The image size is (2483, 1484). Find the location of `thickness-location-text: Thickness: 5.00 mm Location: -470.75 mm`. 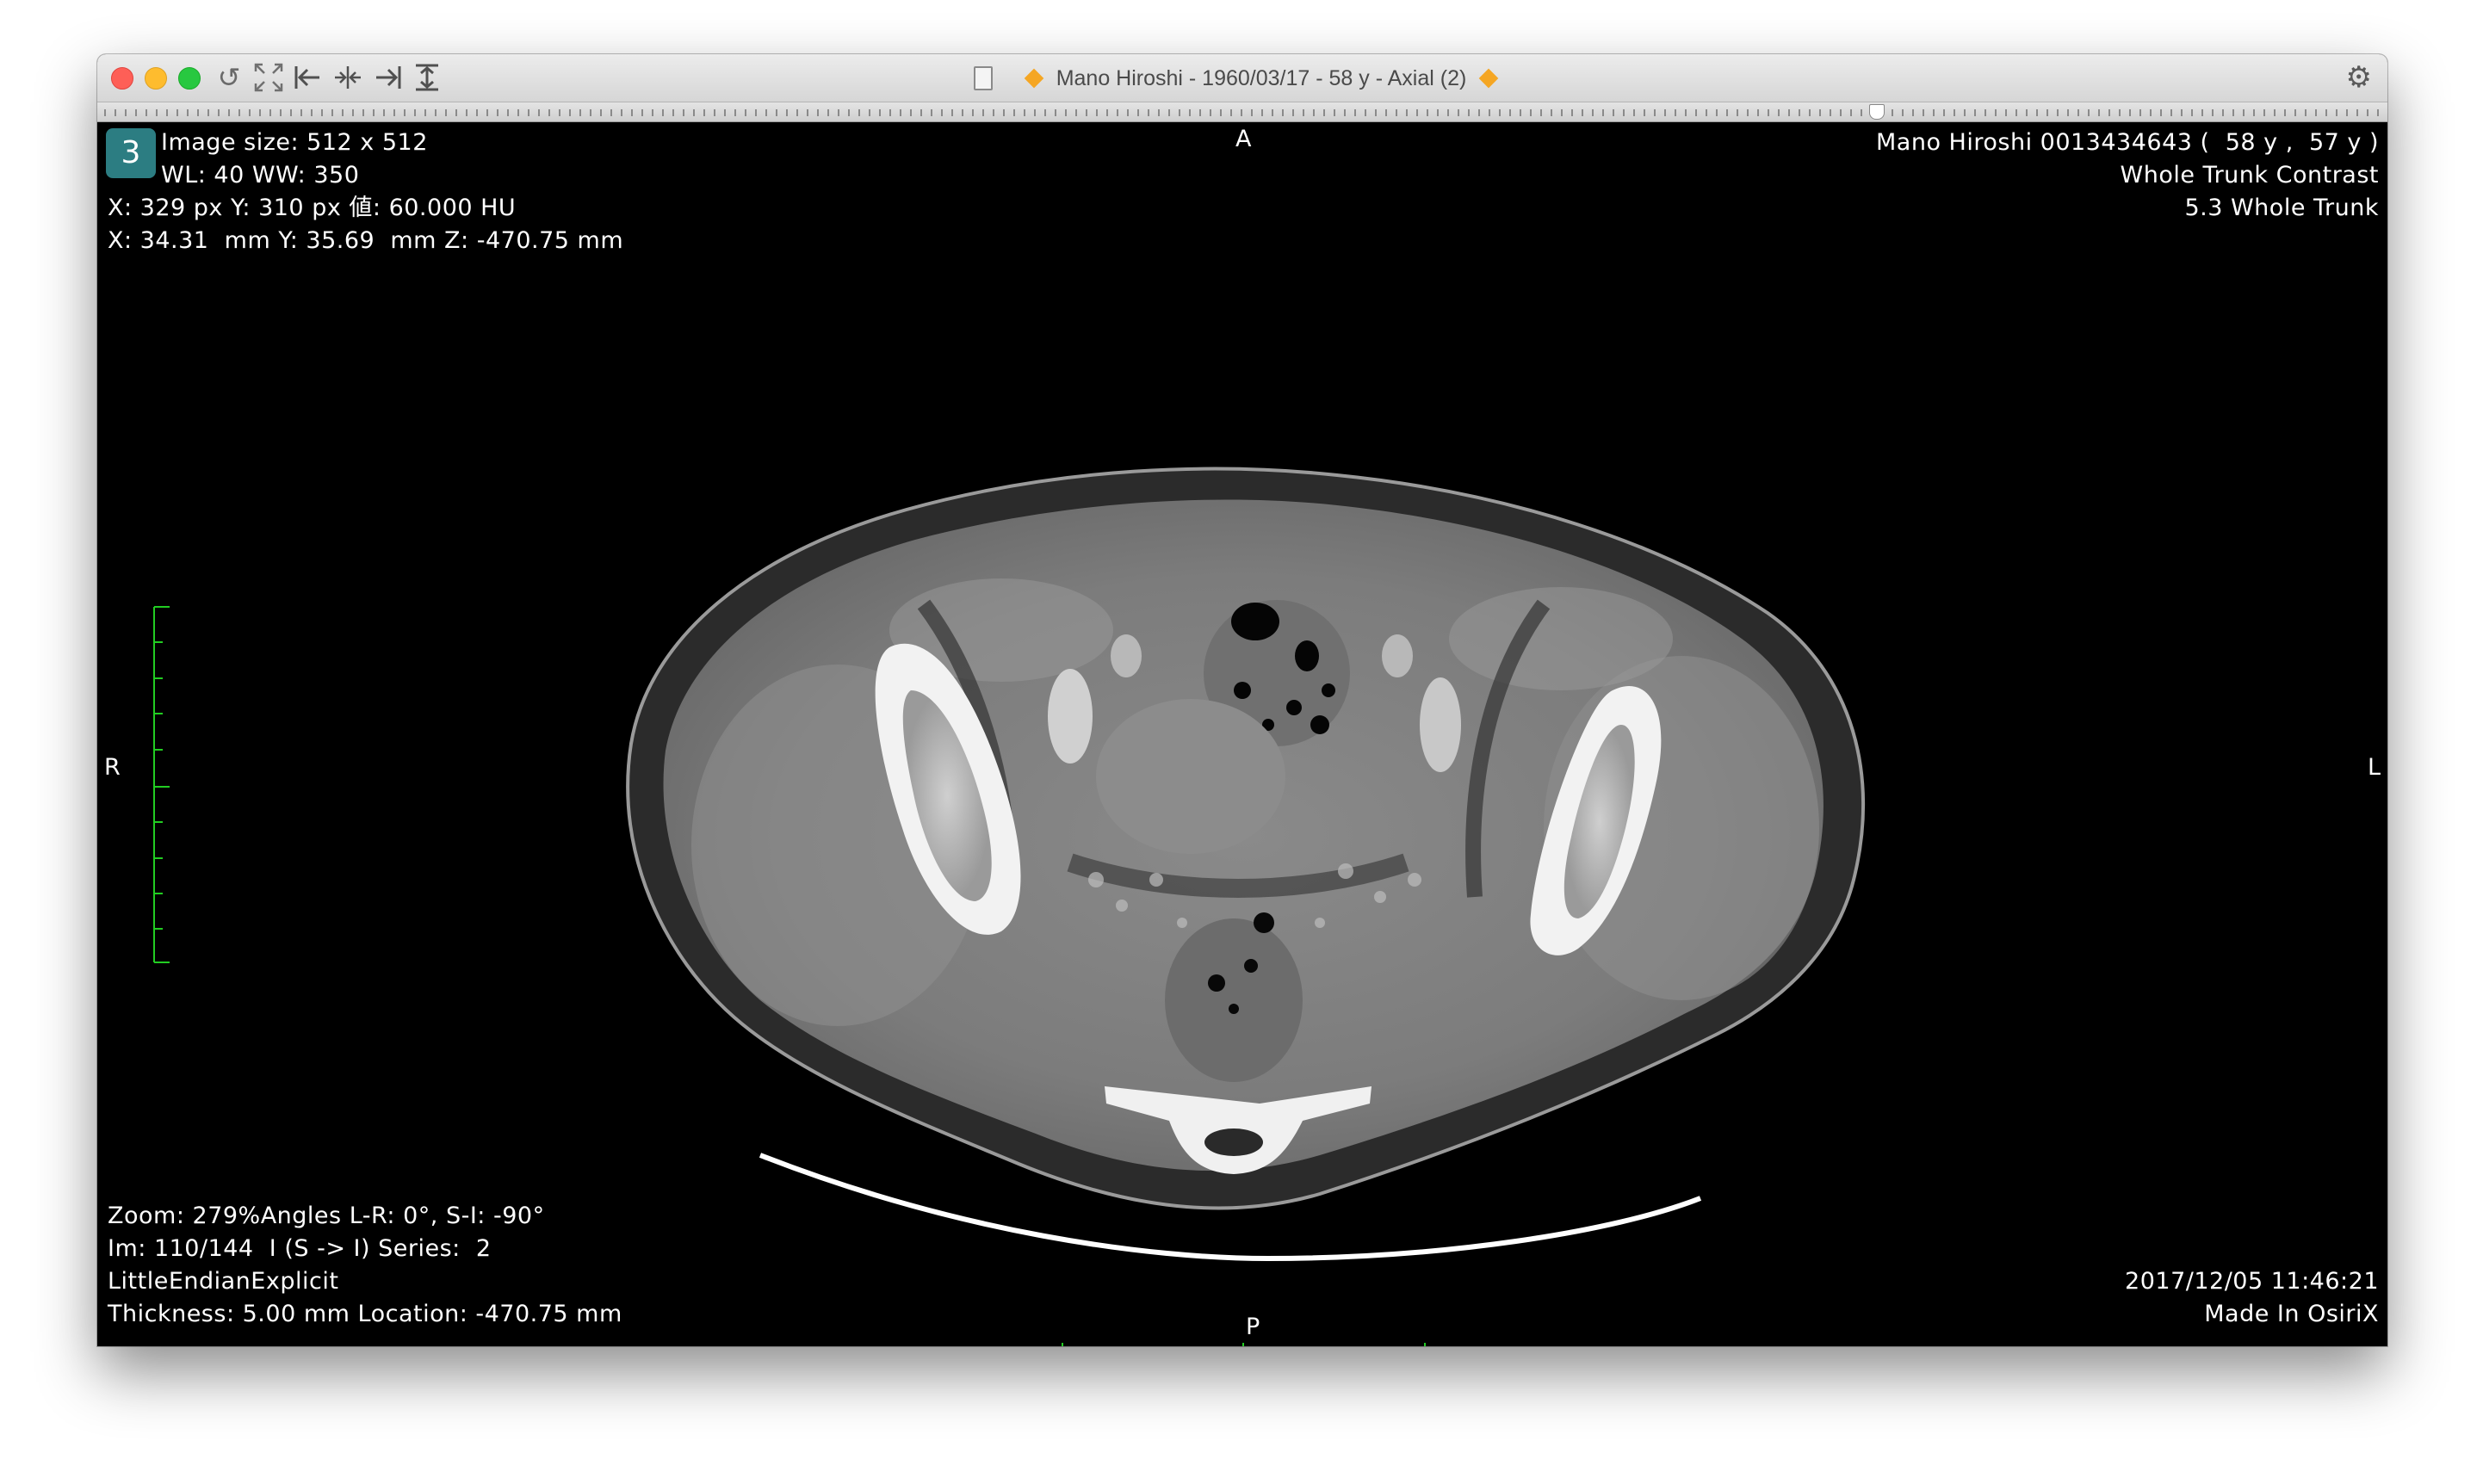

thickness-location-text: Thickness: 5.00 mm Location: -470.75 mm is located at coordinates (365, 1314).